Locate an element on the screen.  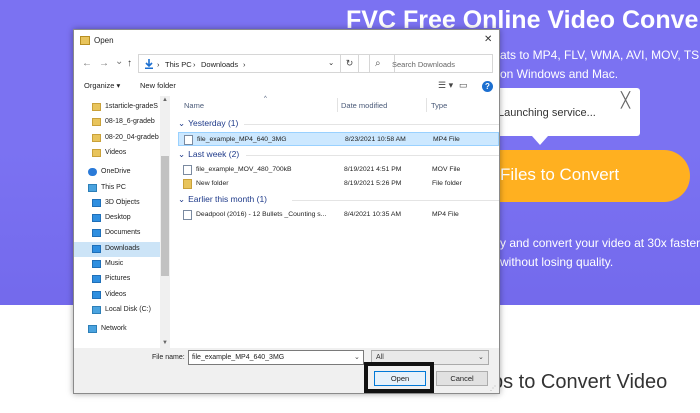
close-icon: ✕ is located at coordinates (488, 39).